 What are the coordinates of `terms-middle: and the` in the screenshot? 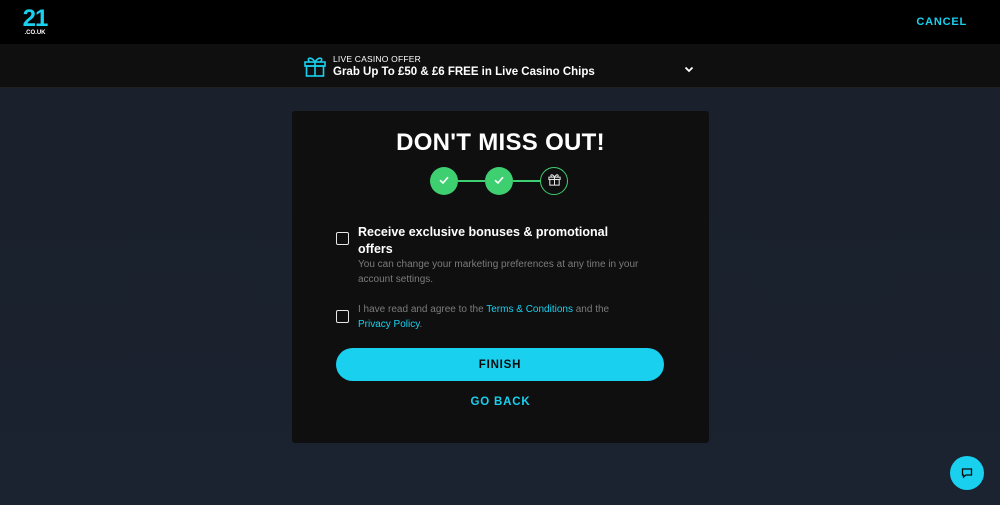 It's located at (591, 309).